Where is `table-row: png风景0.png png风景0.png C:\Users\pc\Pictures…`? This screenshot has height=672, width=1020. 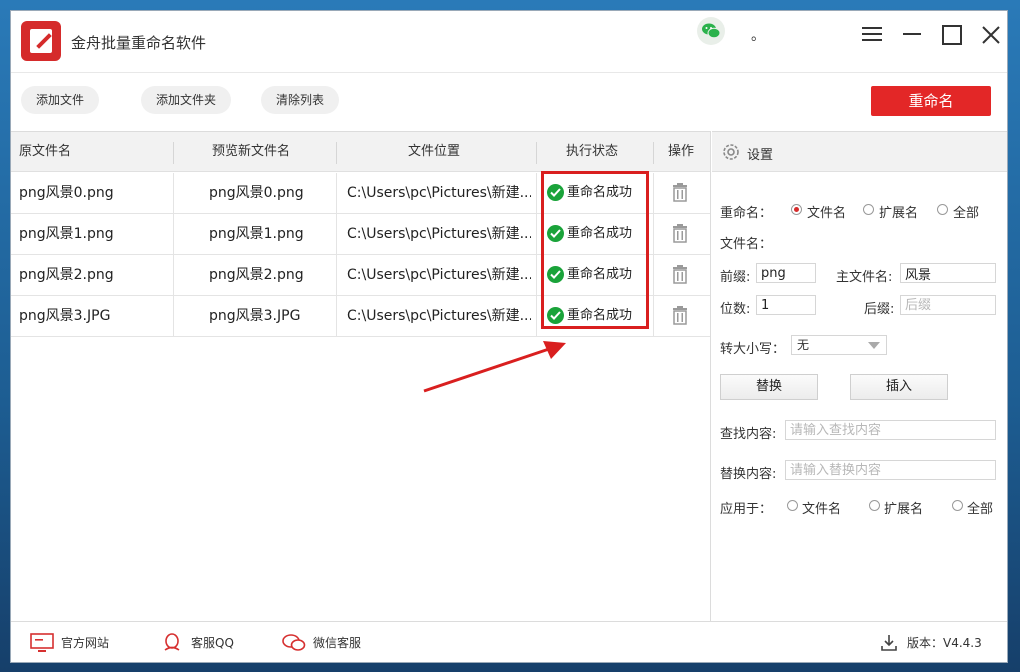
table-row: png风景0.png png风景0.png C:\Users\pc\Pictures… is located at coordinates (360, 193).